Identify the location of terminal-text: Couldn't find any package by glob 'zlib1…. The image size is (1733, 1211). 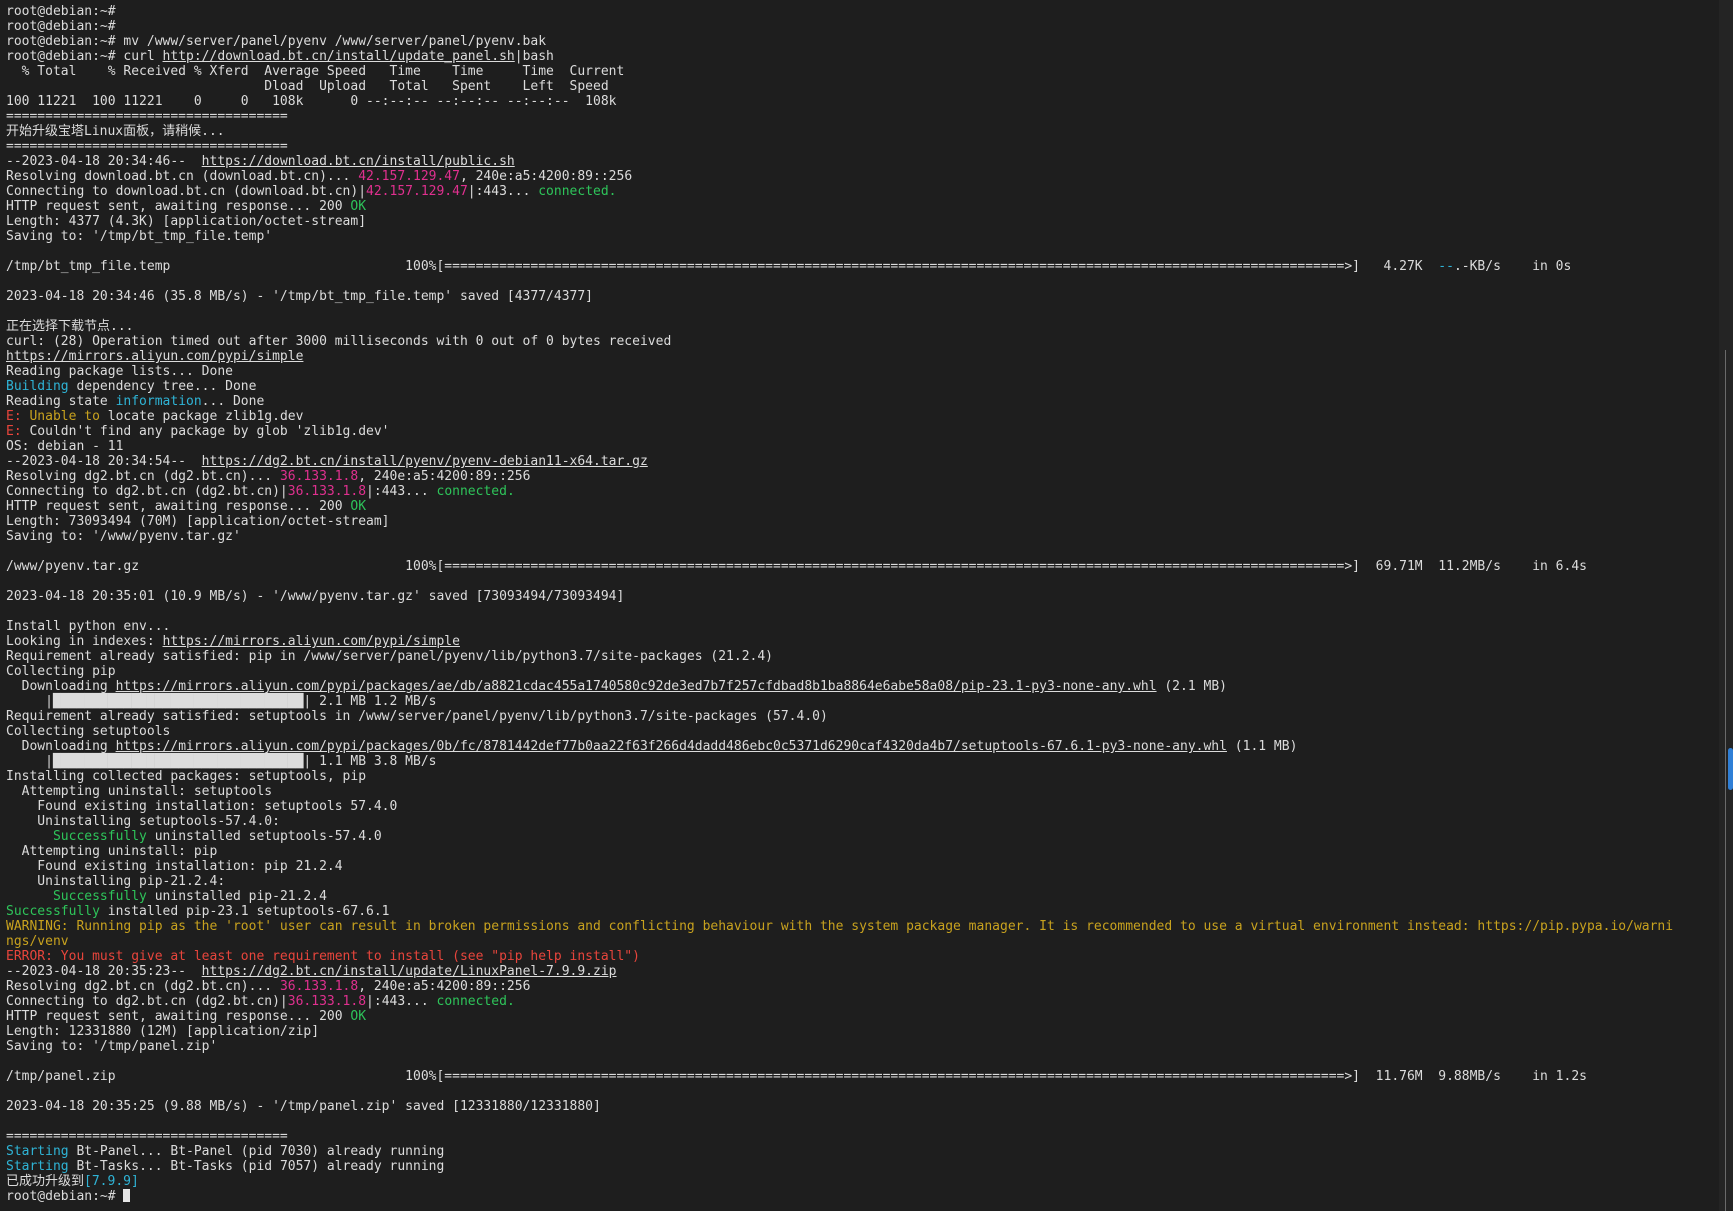
(205, 431).